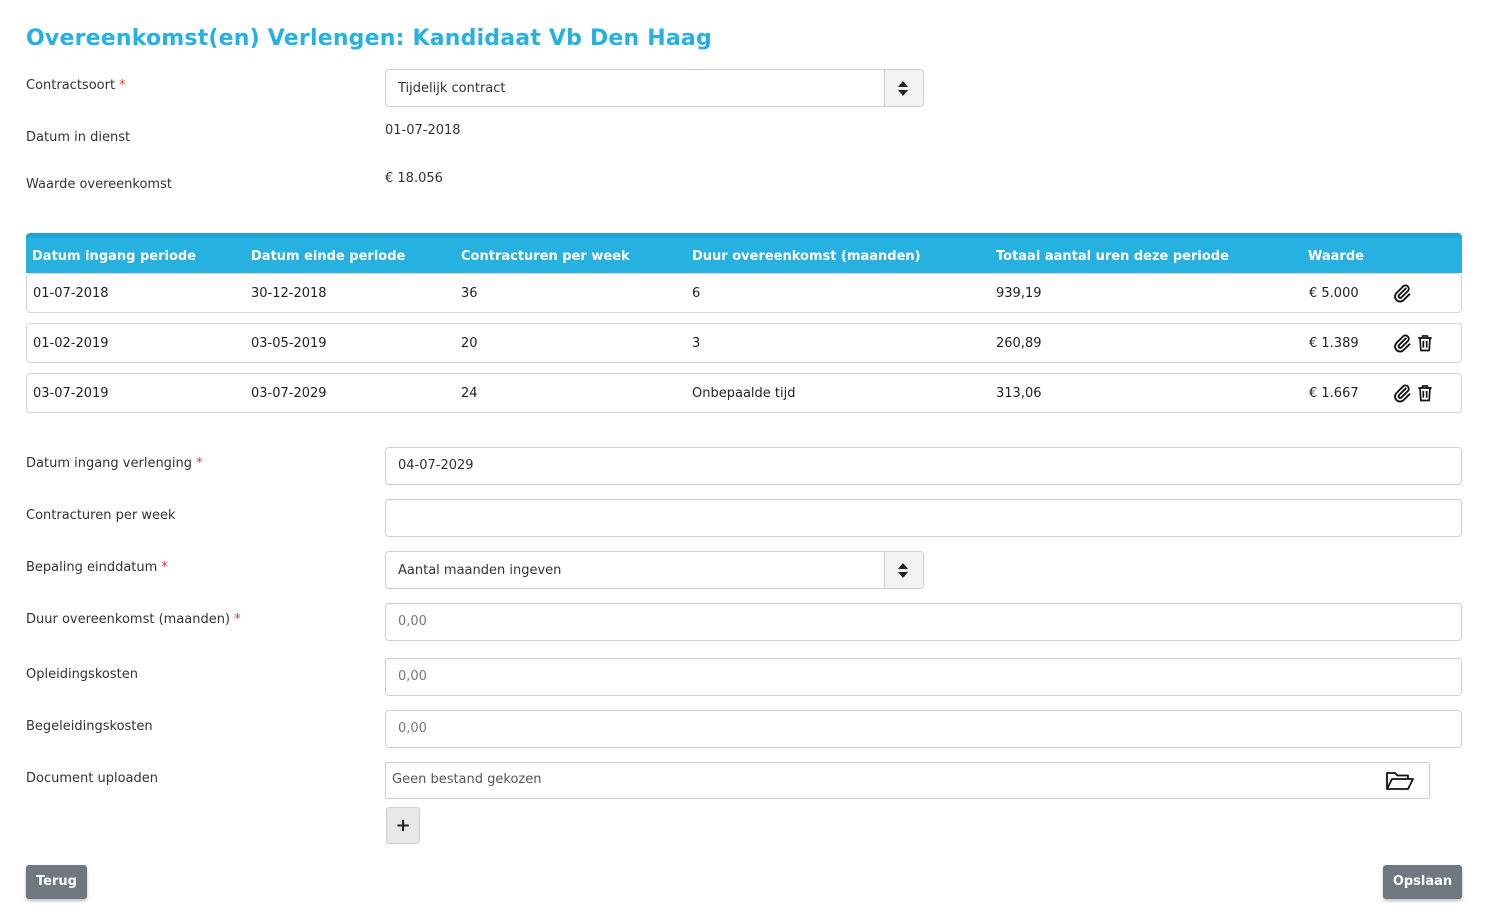  Describe the element at coordinates (923, 729) in the screenshot. I see `guidance-costs-input: 0,00` at that location.